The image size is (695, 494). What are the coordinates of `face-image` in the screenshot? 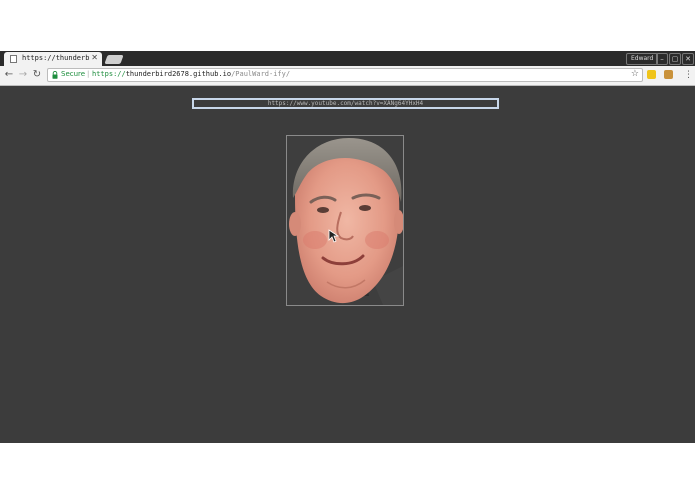 It's located at (346, 221).